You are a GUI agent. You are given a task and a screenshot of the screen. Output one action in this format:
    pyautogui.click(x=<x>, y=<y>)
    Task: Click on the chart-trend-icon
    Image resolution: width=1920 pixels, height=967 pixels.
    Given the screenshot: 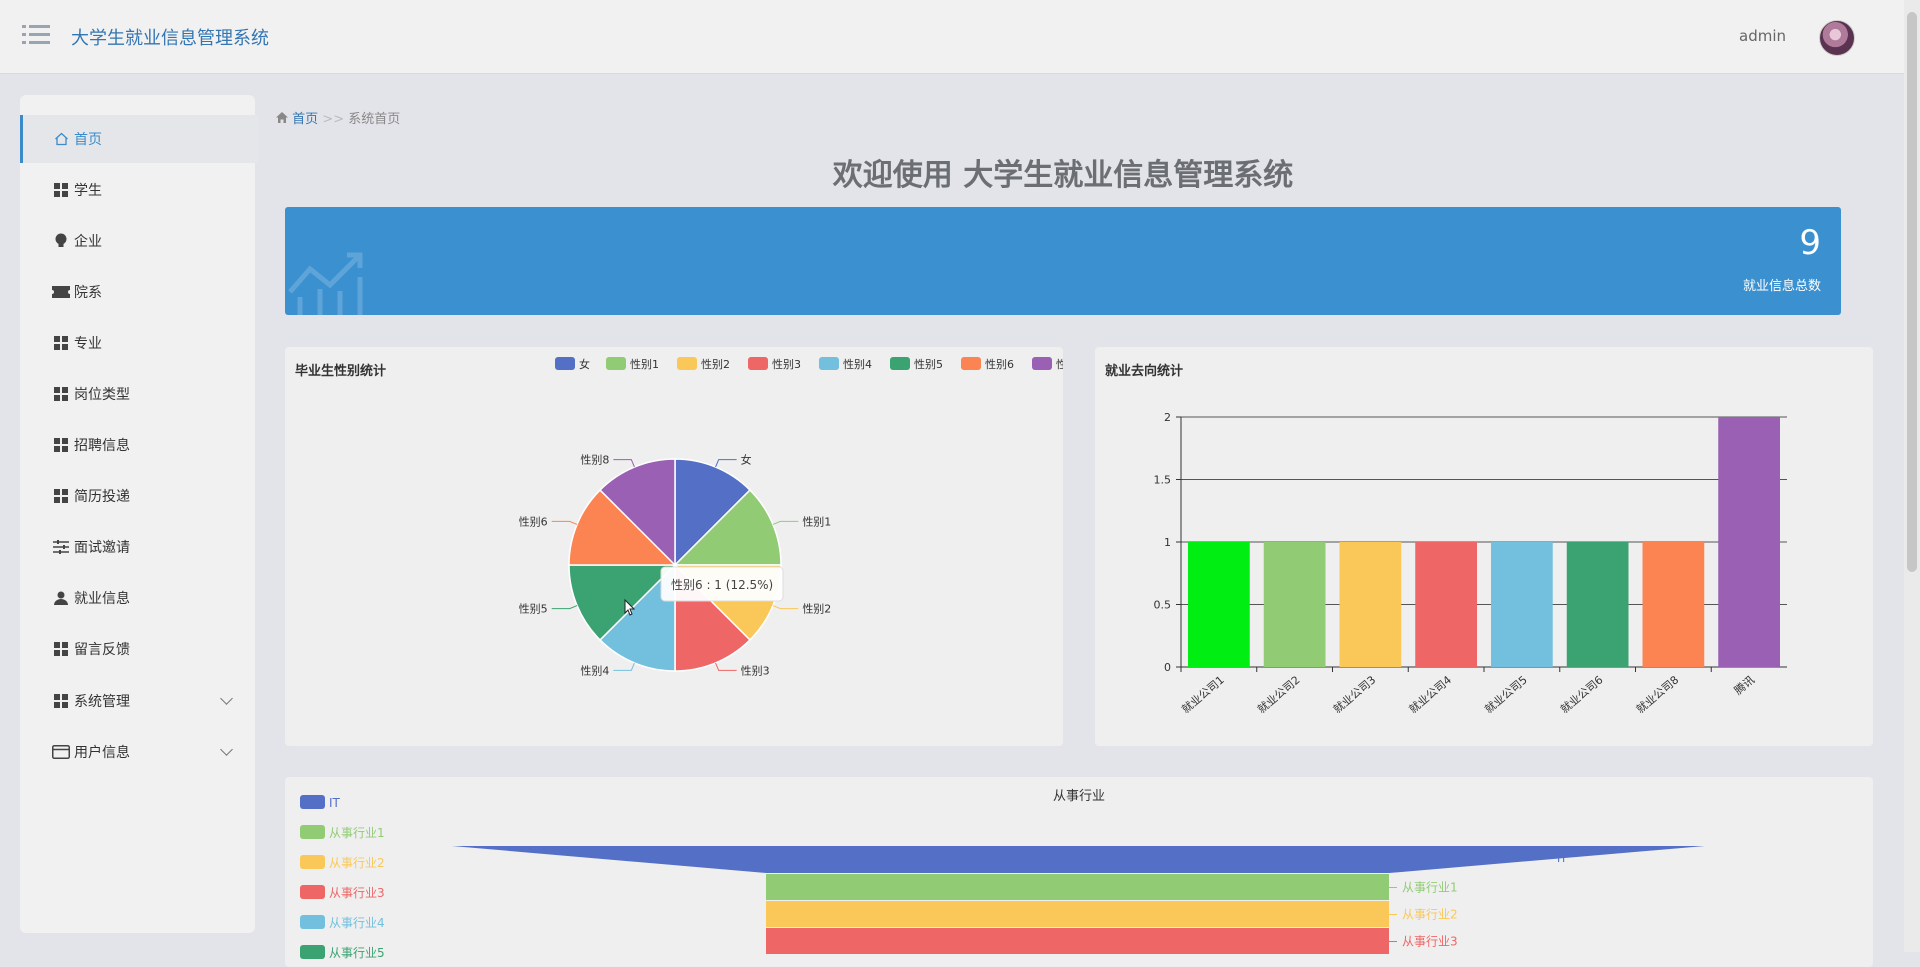 What is the action you would take?
    pyautogui.click(x=330, y=281)
    